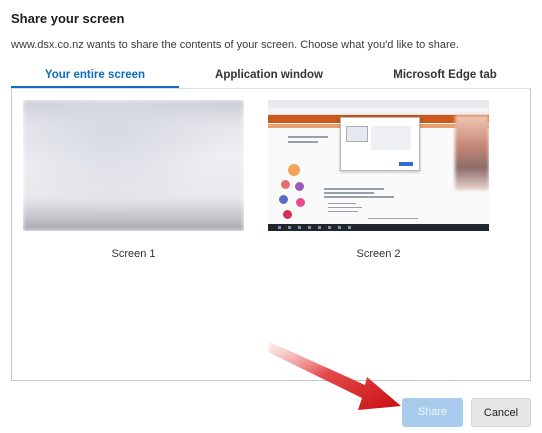 The width and height of the screenshot is (542, 433). I want to click on tab-application-window: Application window, so click(269, 76).